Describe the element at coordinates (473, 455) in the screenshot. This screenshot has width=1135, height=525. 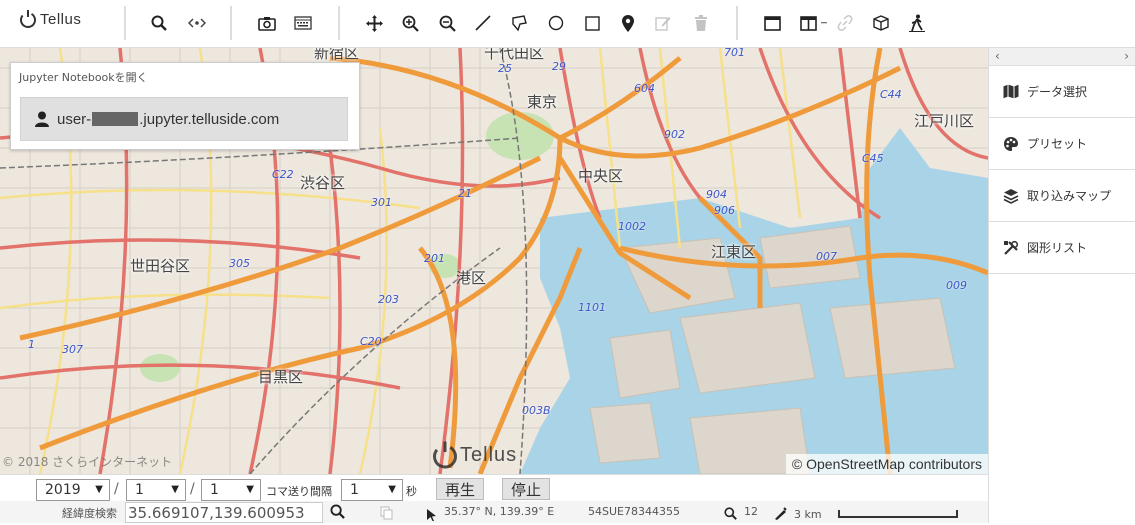
I see `tellus-watermark: Tellus` at that location.